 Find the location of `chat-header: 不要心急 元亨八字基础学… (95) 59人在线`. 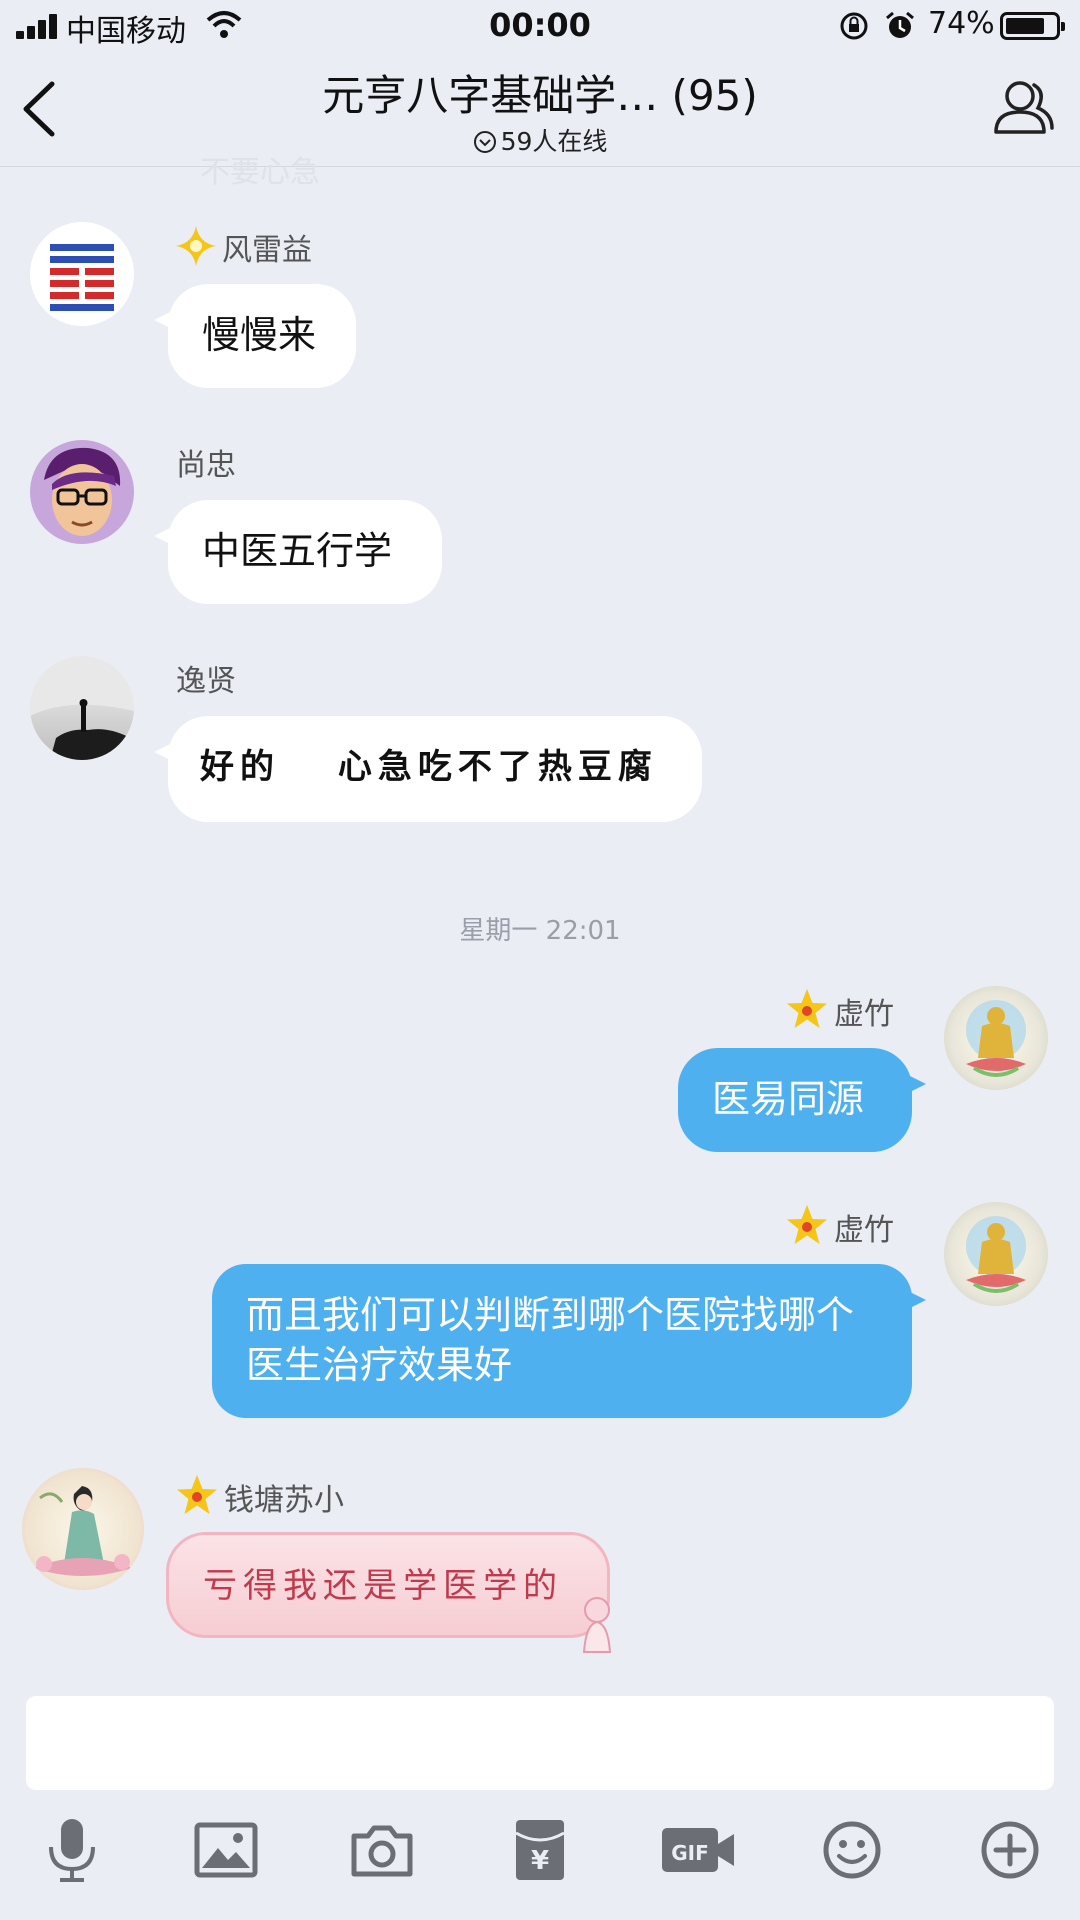

chat-header: 不要心急 元亨八字基础学… (95) 59人在线 is located at coordinates (540, 121).